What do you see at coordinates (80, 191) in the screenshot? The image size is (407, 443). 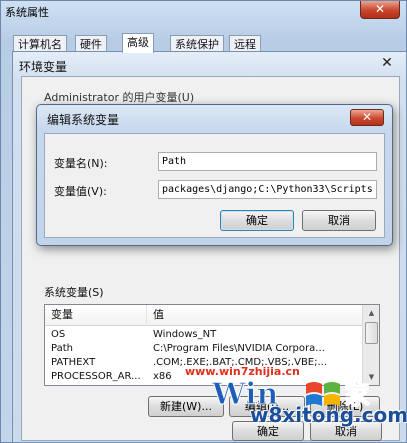 I see `variable-value-label: 变量值(V):` at bounding box center [80, 191].